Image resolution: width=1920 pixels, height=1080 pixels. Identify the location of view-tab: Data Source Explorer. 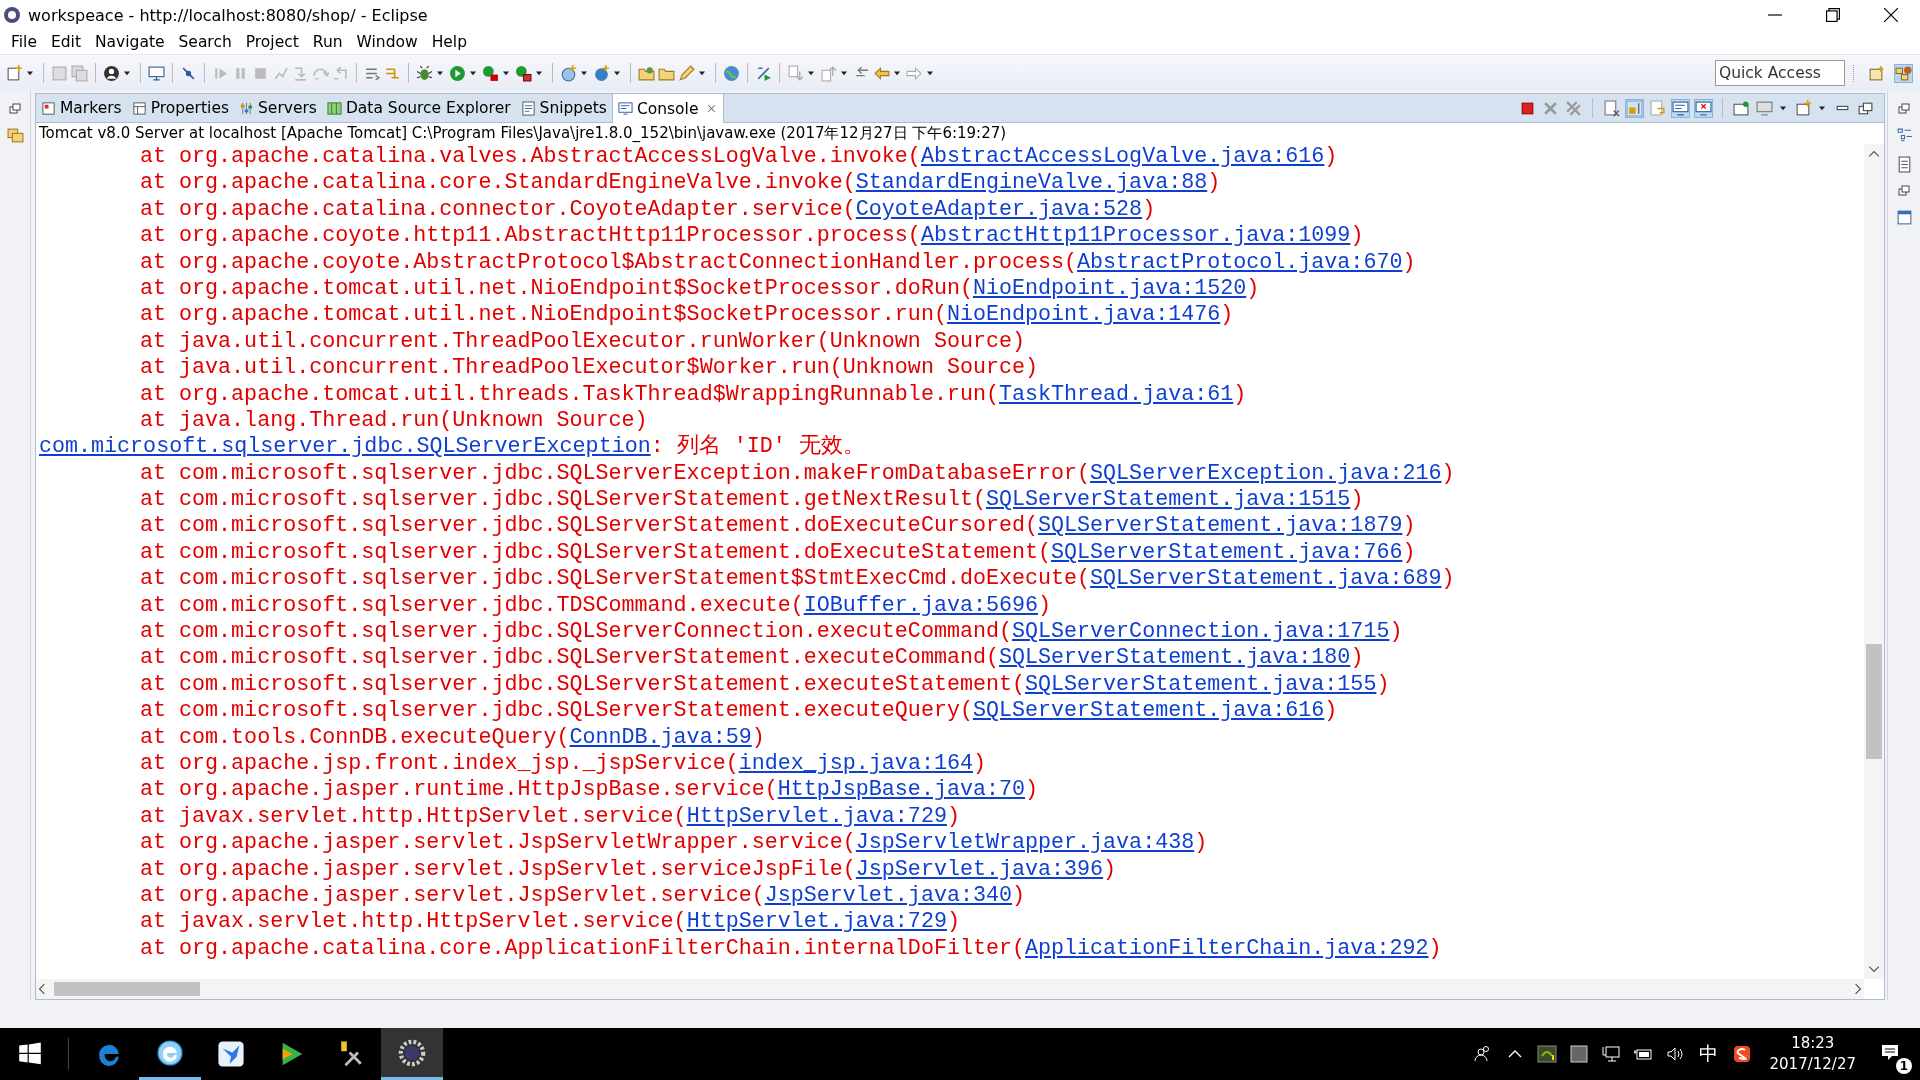
(418, 108).